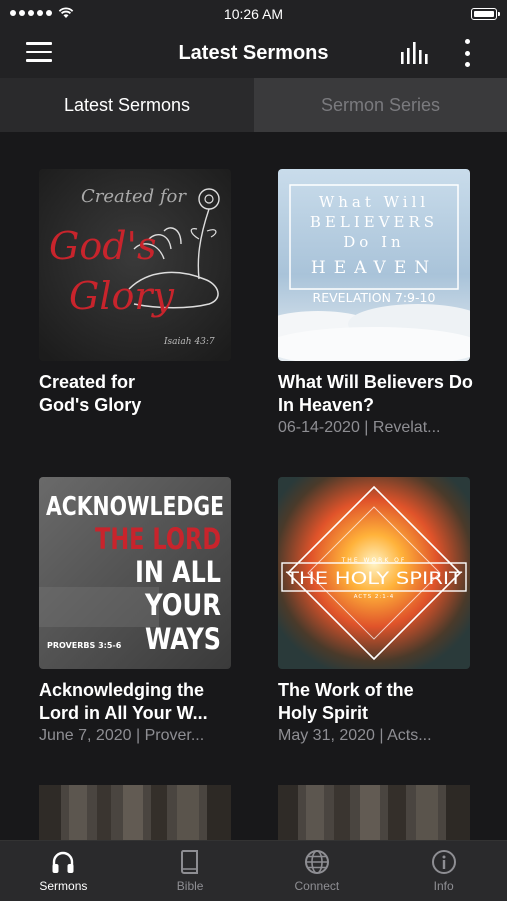 The width and height of the screenshot is (507, 901). I want to click on art-text: THE HOLY SPIRIT, so click(374, 579).